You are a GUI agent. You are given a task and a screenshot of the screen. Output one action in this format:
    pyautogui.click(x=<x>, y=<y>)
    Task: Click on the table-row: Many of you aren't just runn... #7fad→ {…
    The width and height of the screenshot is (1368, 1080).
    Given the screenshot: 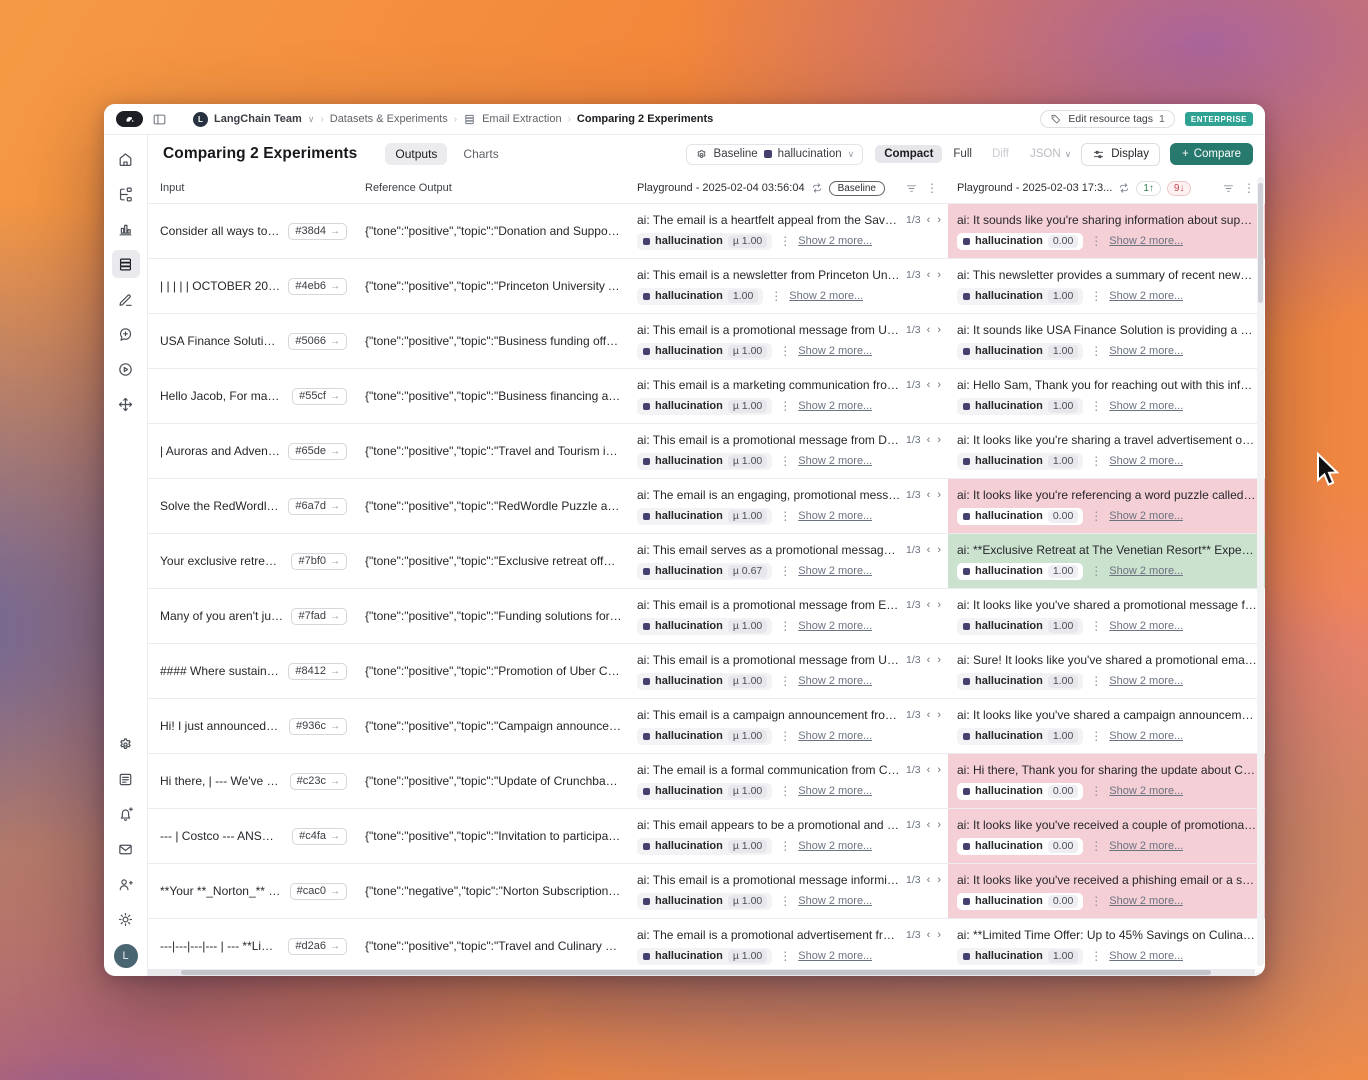 What is the action you would take?
    pyautogui.click(x=706, y=616)
    